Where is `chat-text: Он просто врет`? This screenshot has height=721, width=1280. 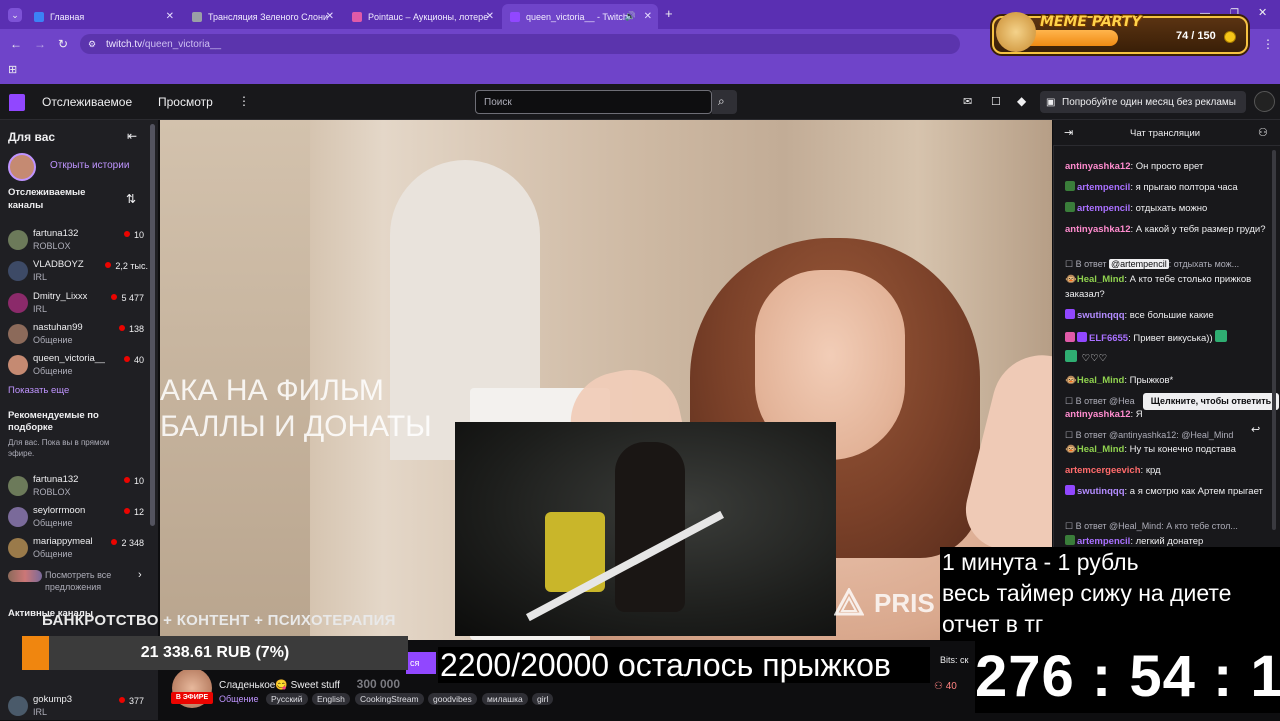 chat-text: Он просто врет is located at coordinates (1169, 166).